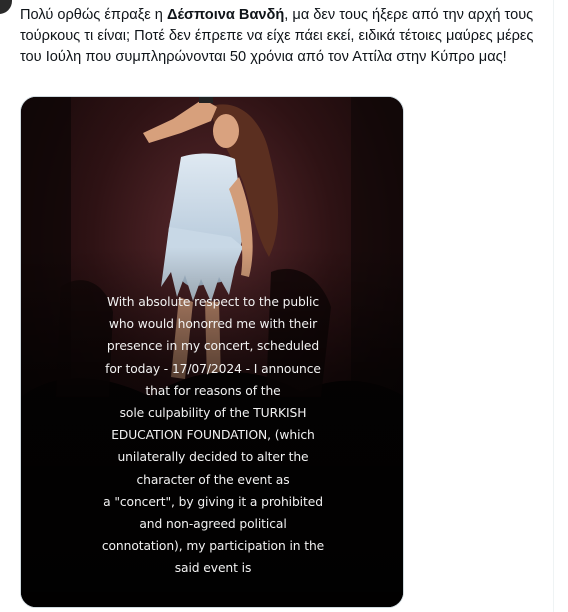 This screenshot has width=568, height=612. I want to click on statement-line: for today - 17/07/2024 - I announce, so click(213, 368).